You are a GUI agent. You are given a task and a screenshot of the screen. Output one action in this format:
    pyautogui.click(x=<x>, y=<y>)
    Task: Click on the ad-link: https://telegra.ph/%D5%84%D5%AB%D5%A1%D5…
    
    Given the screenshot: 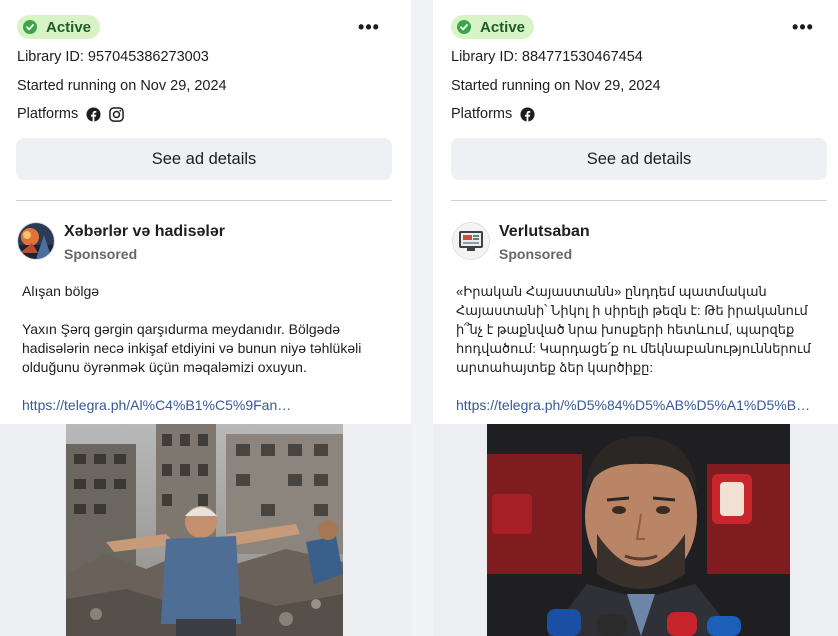 What is the action you would take?
    pyautogui.click(x=636, y=405)
    